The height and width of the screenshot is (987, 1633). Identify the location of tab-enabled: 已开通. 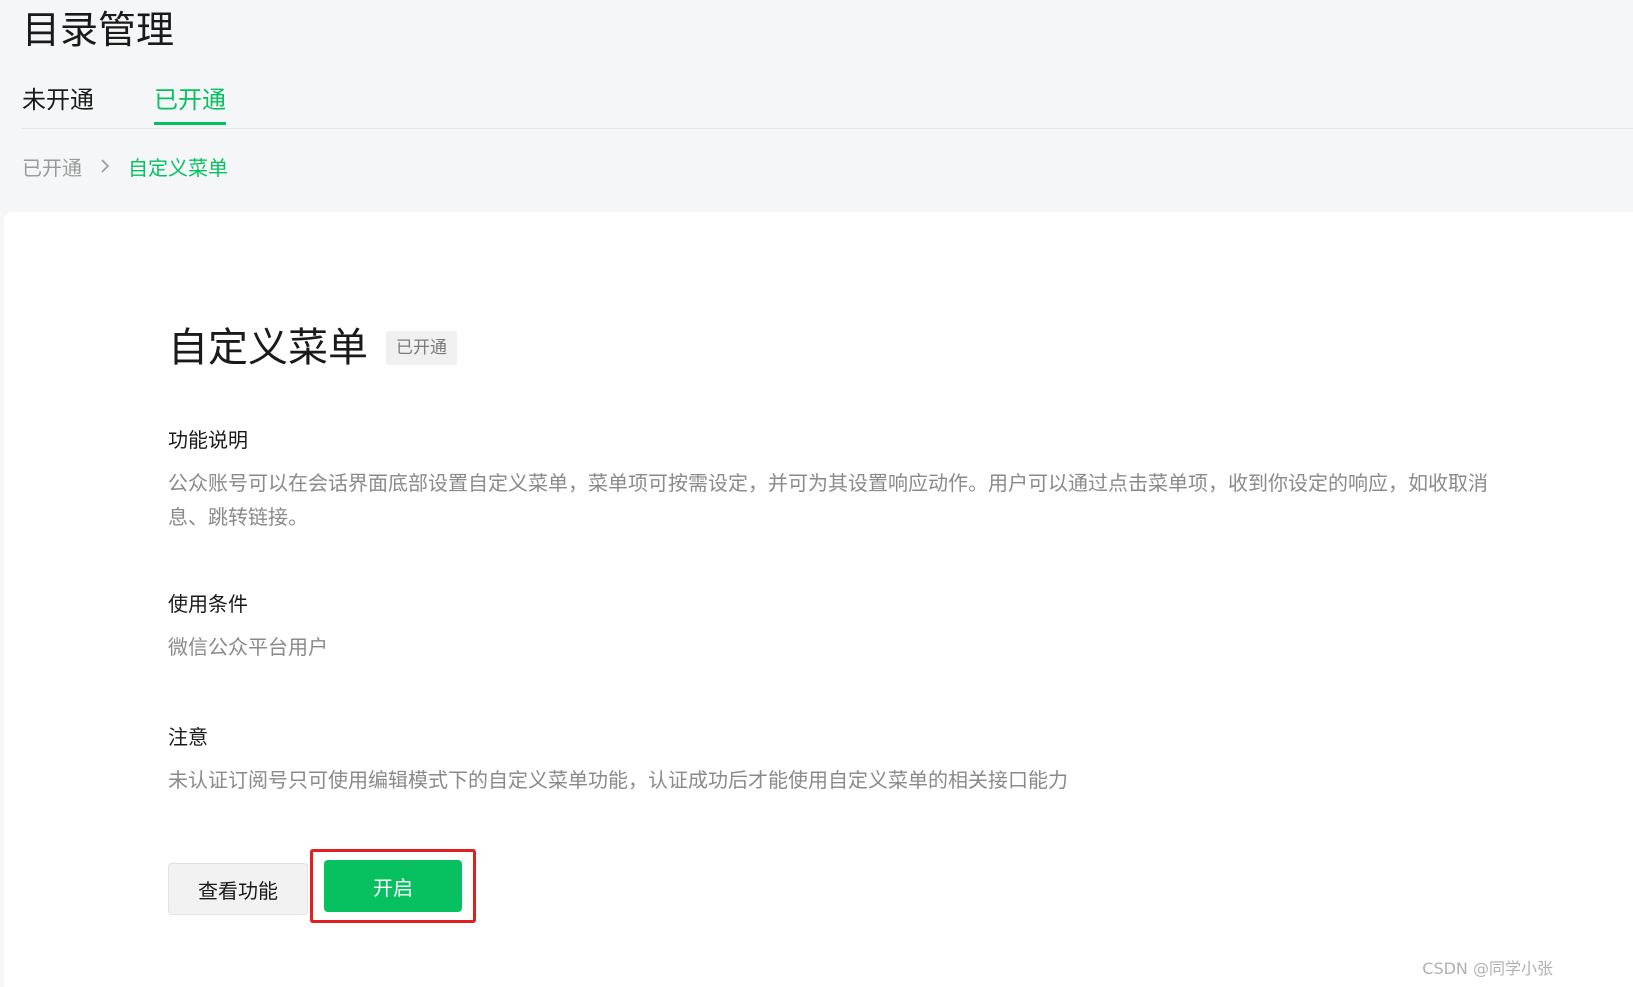
(190, 104).